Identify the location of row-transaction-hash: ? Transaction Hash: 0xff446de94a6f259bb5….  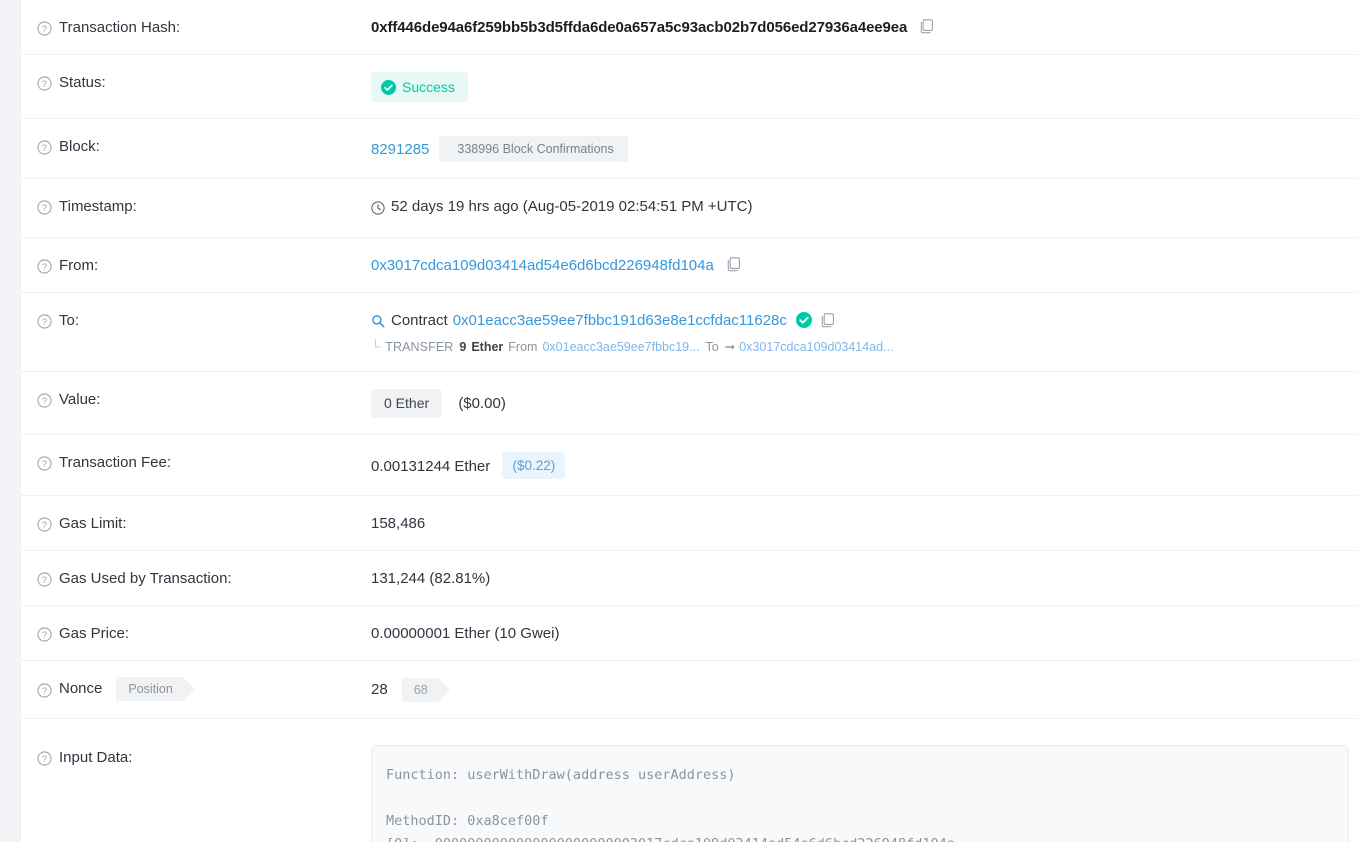
(689, 27).